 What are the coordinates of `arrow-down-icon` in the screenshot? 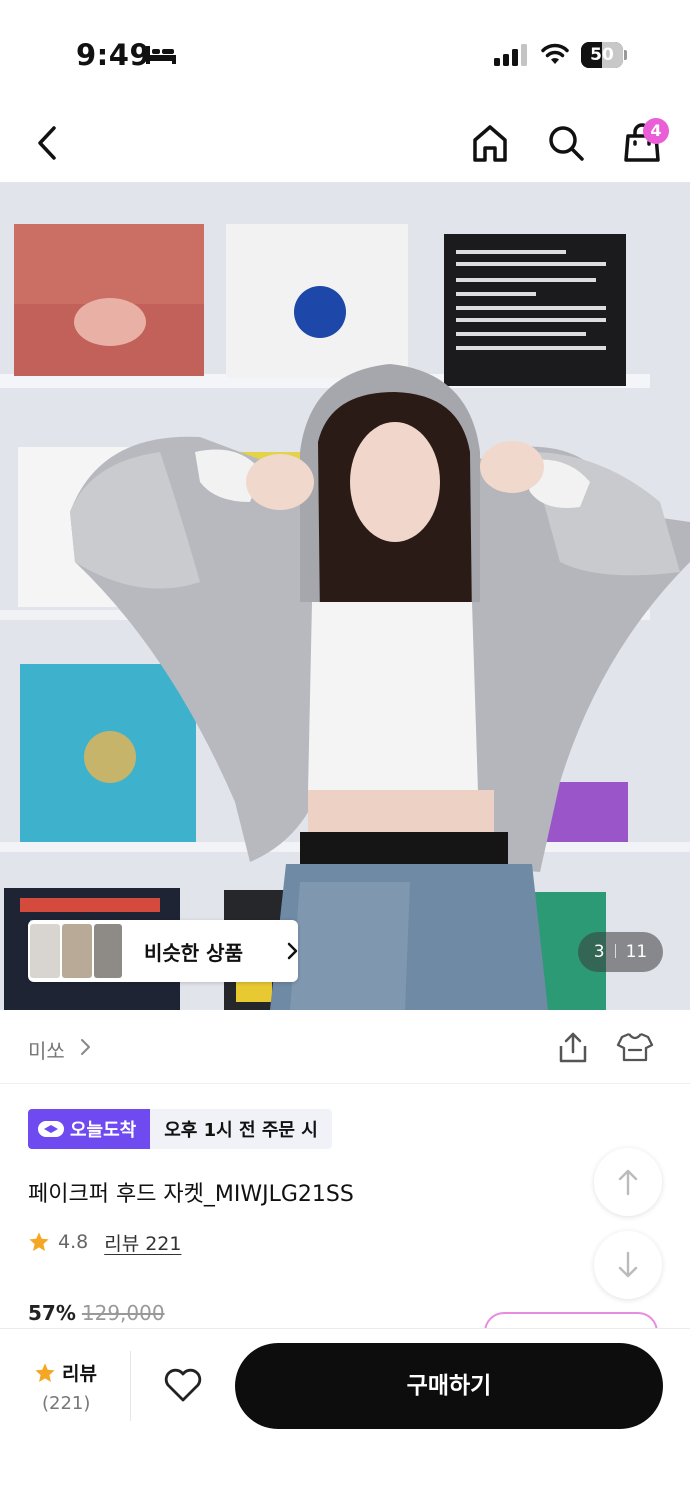 It's located at (628, 1264).